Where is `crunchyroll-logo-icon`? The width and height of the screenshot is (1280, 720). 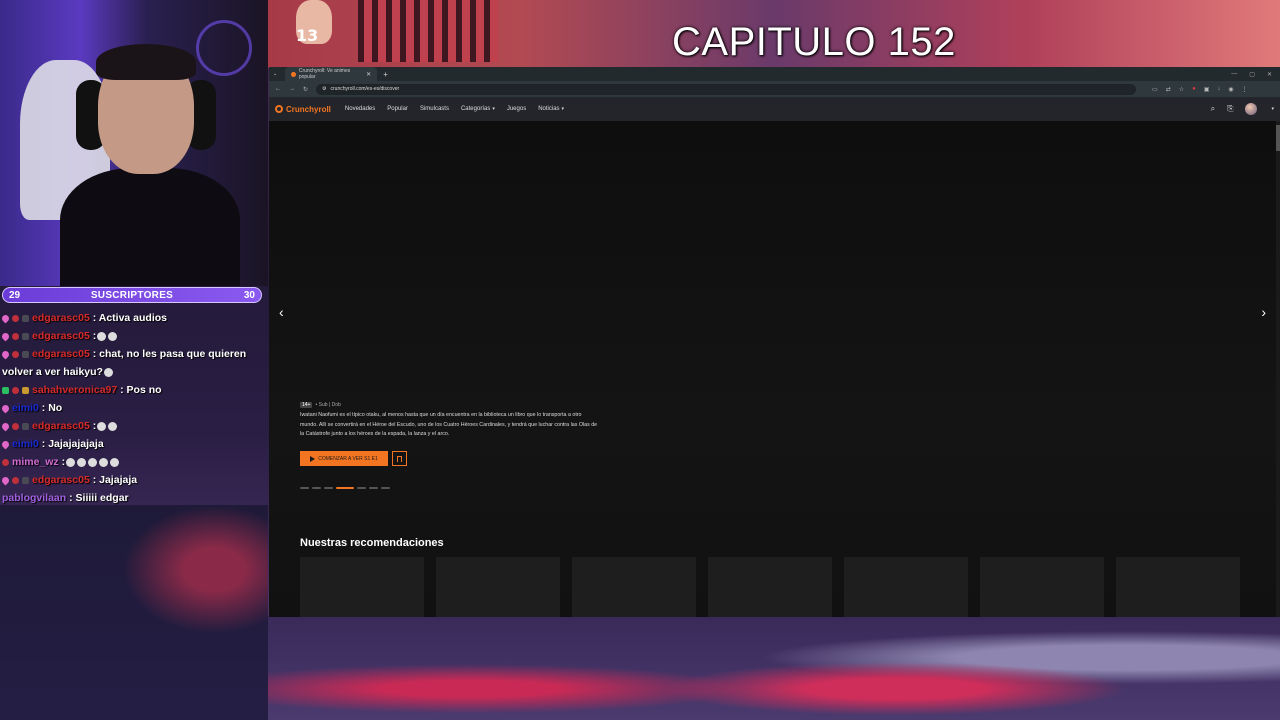
crunchyroll-logo-icon is located at coordinates (279, 109).